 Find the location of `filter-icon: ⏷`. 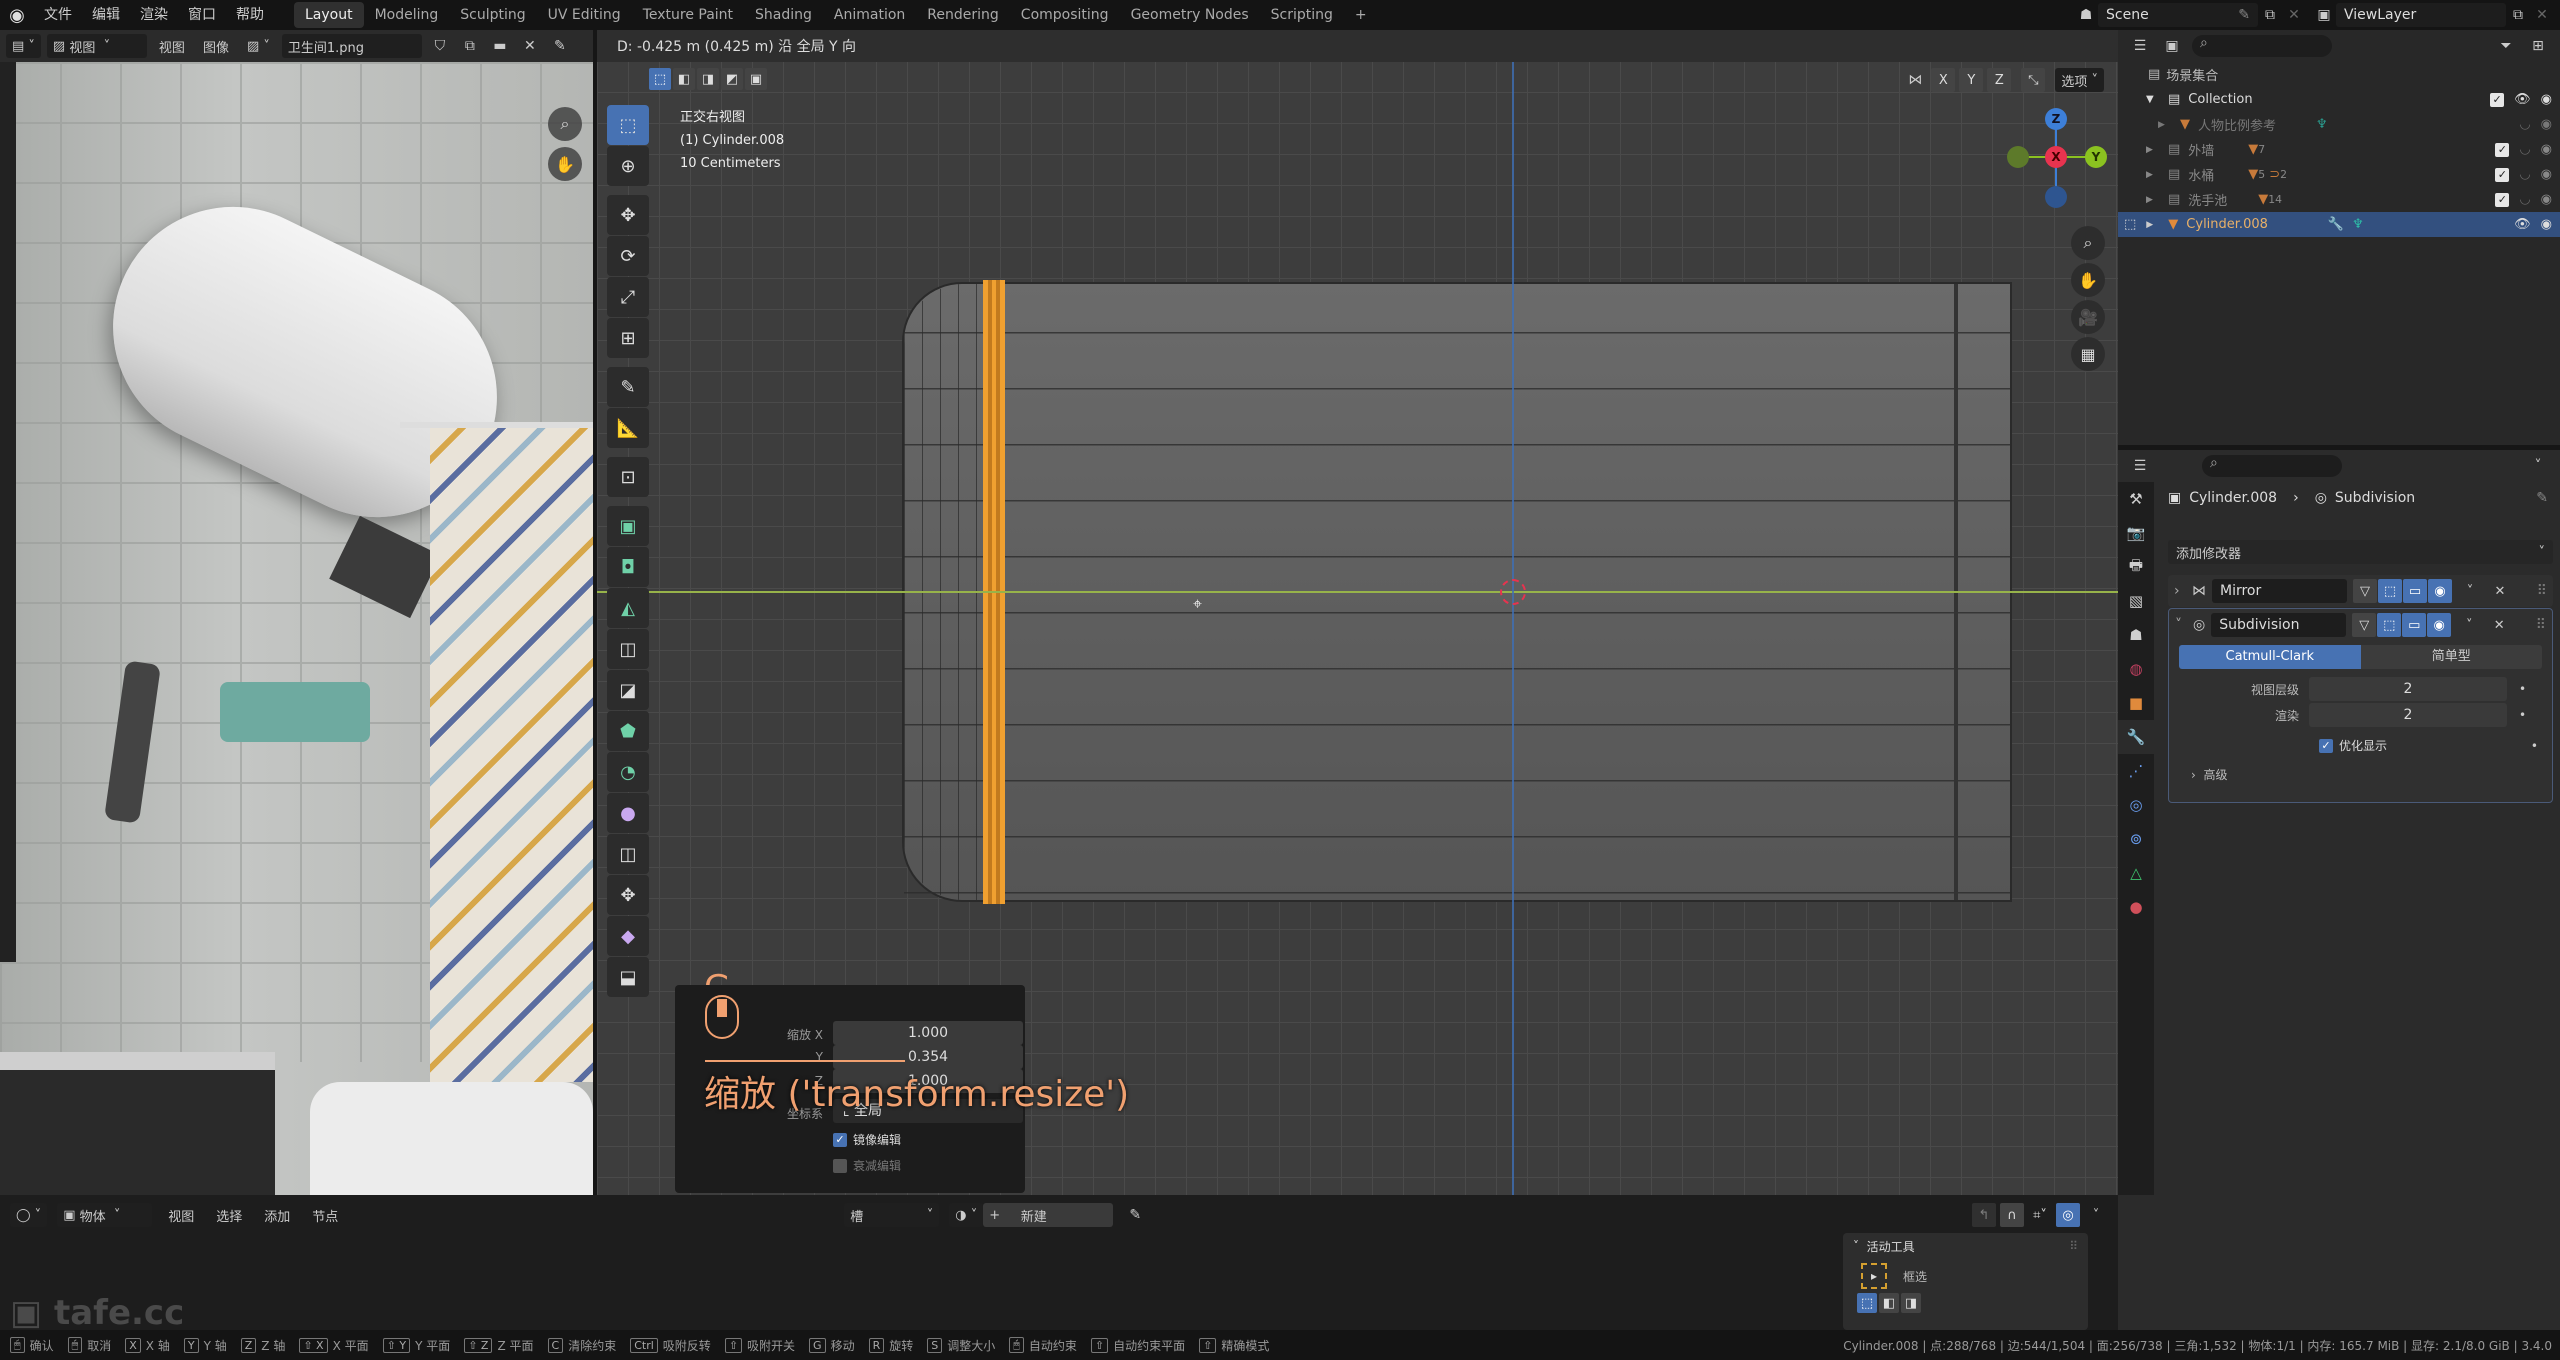

filter-icon: ⏷ is located at coordinates (2506, 46).